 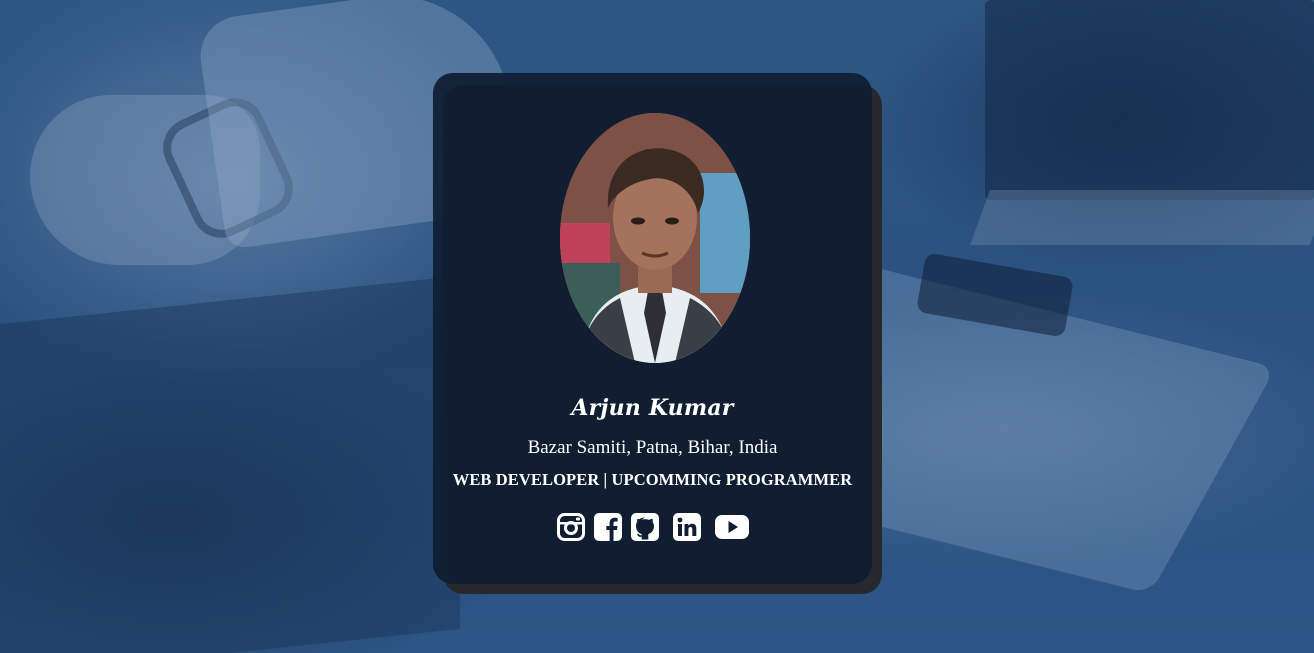 I want to click on avatar, so click(x=655, y=238).